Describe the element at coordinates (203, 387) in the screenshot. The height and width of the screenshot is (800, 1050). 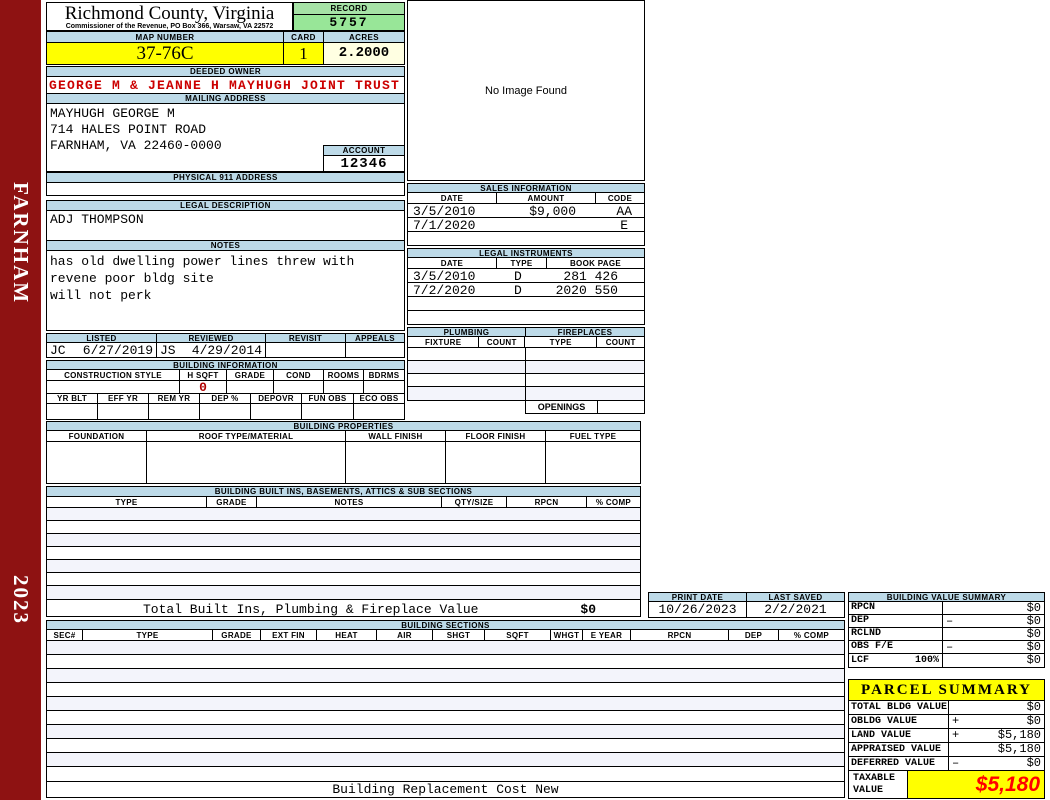
I see `hsqft-value: 0` at that location.